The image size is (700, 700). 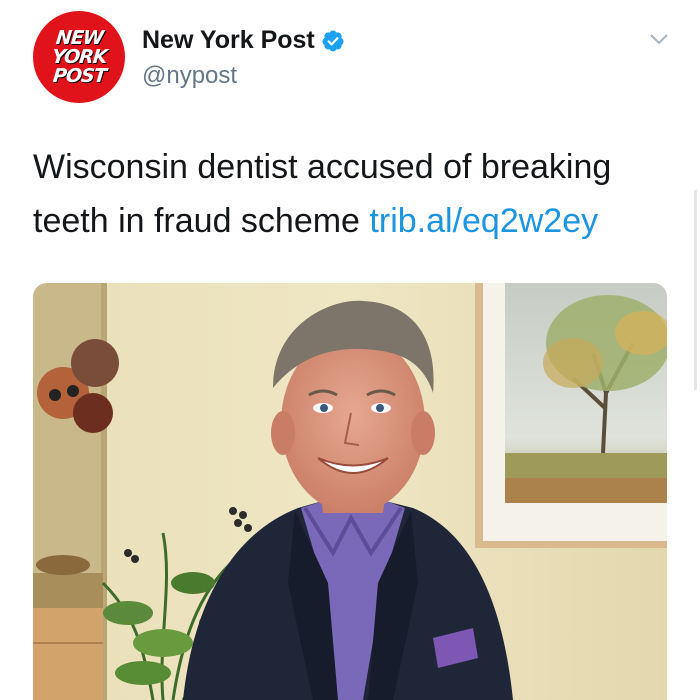 I want to click on avatar: NEW YORK POST, so click(x=79, y=57).